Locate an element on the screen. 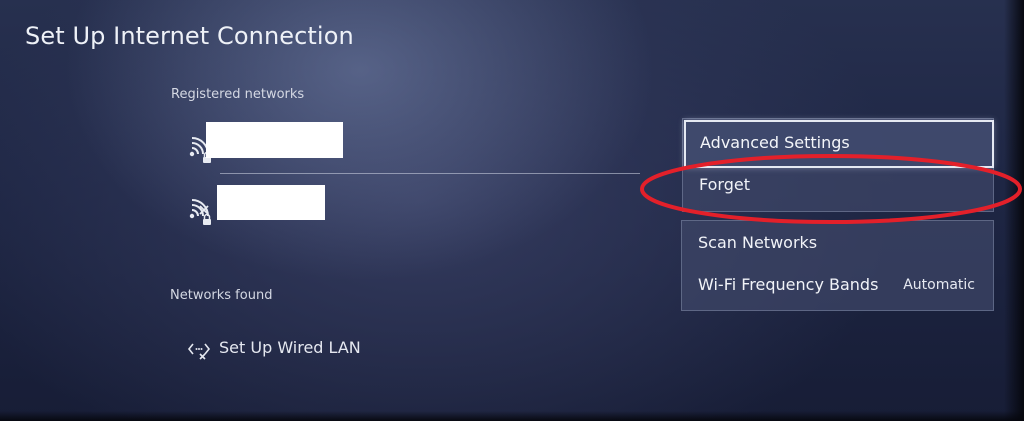 This screenshot has height=421, width=1024. wifi-frequency-bands-option: Wi-Fi Frequency Bands Automatic is located at coordinates (837, 287).